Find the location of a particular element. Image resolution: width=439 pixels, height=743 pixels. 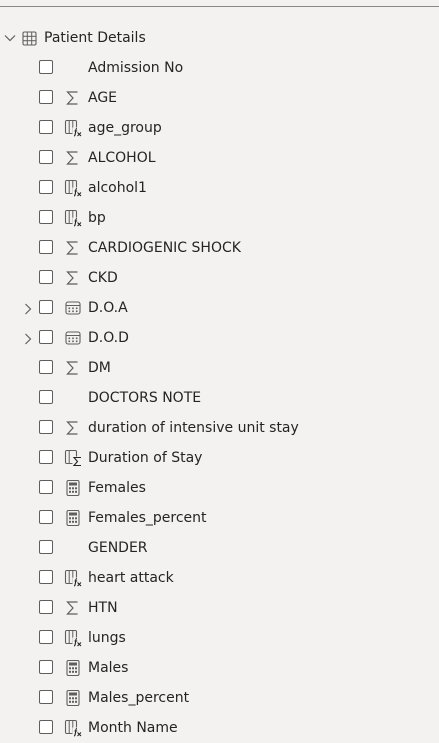

field-row-d-o-a: D.O.A is located at coordinates (219, 308).